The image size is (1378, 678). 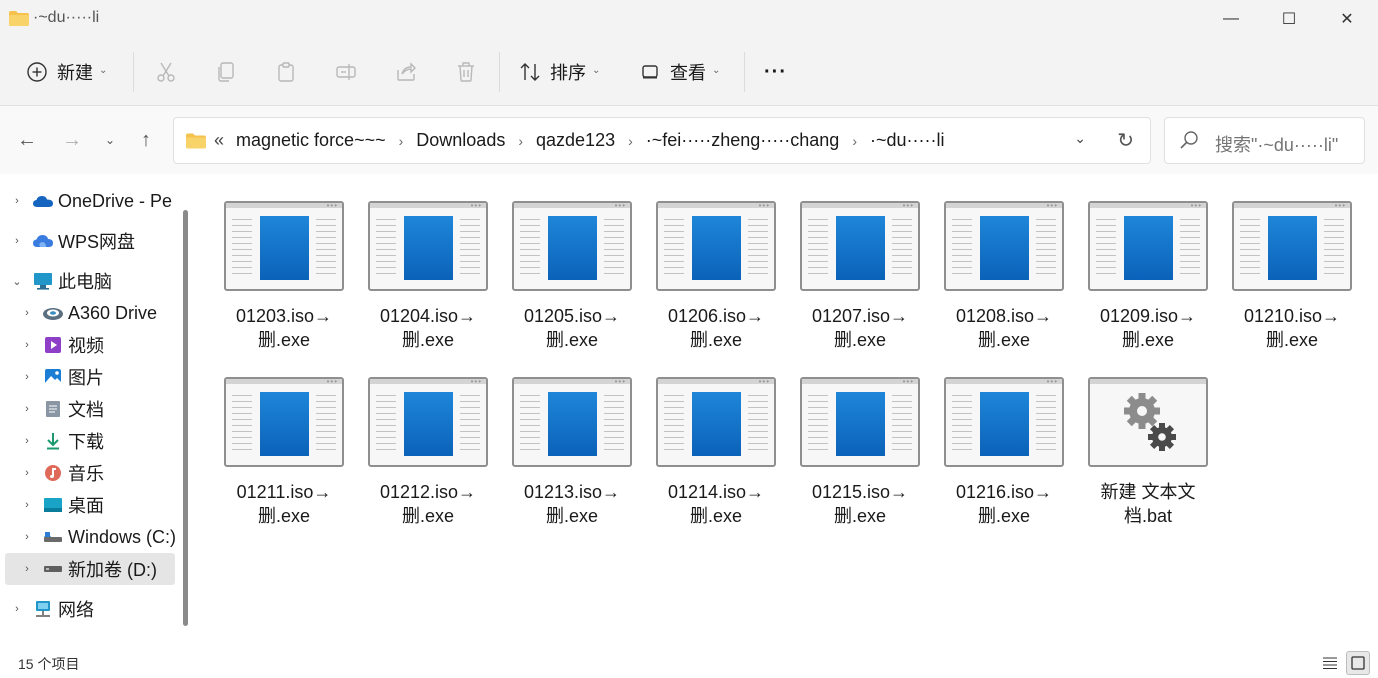 What do you see at coordinates (1002, 262) in the screenshot?
I see `file-item: ••• 01208.iso→ 删.exe` at bounding box center [1002, 262].